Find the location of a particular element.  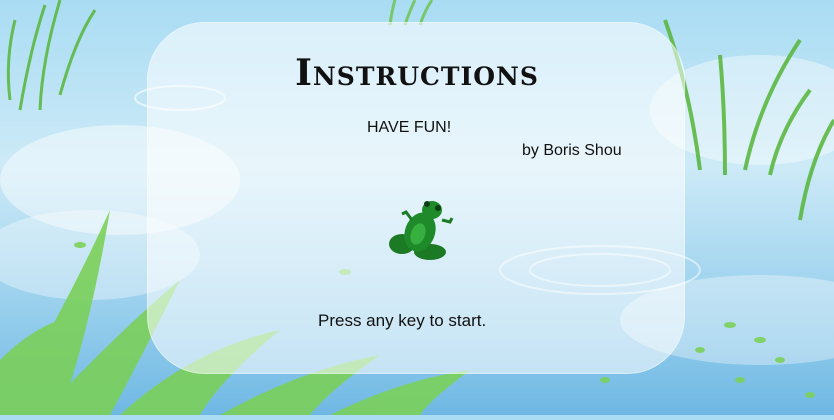

page-title: Instructions is located at coordinates (417, 73).